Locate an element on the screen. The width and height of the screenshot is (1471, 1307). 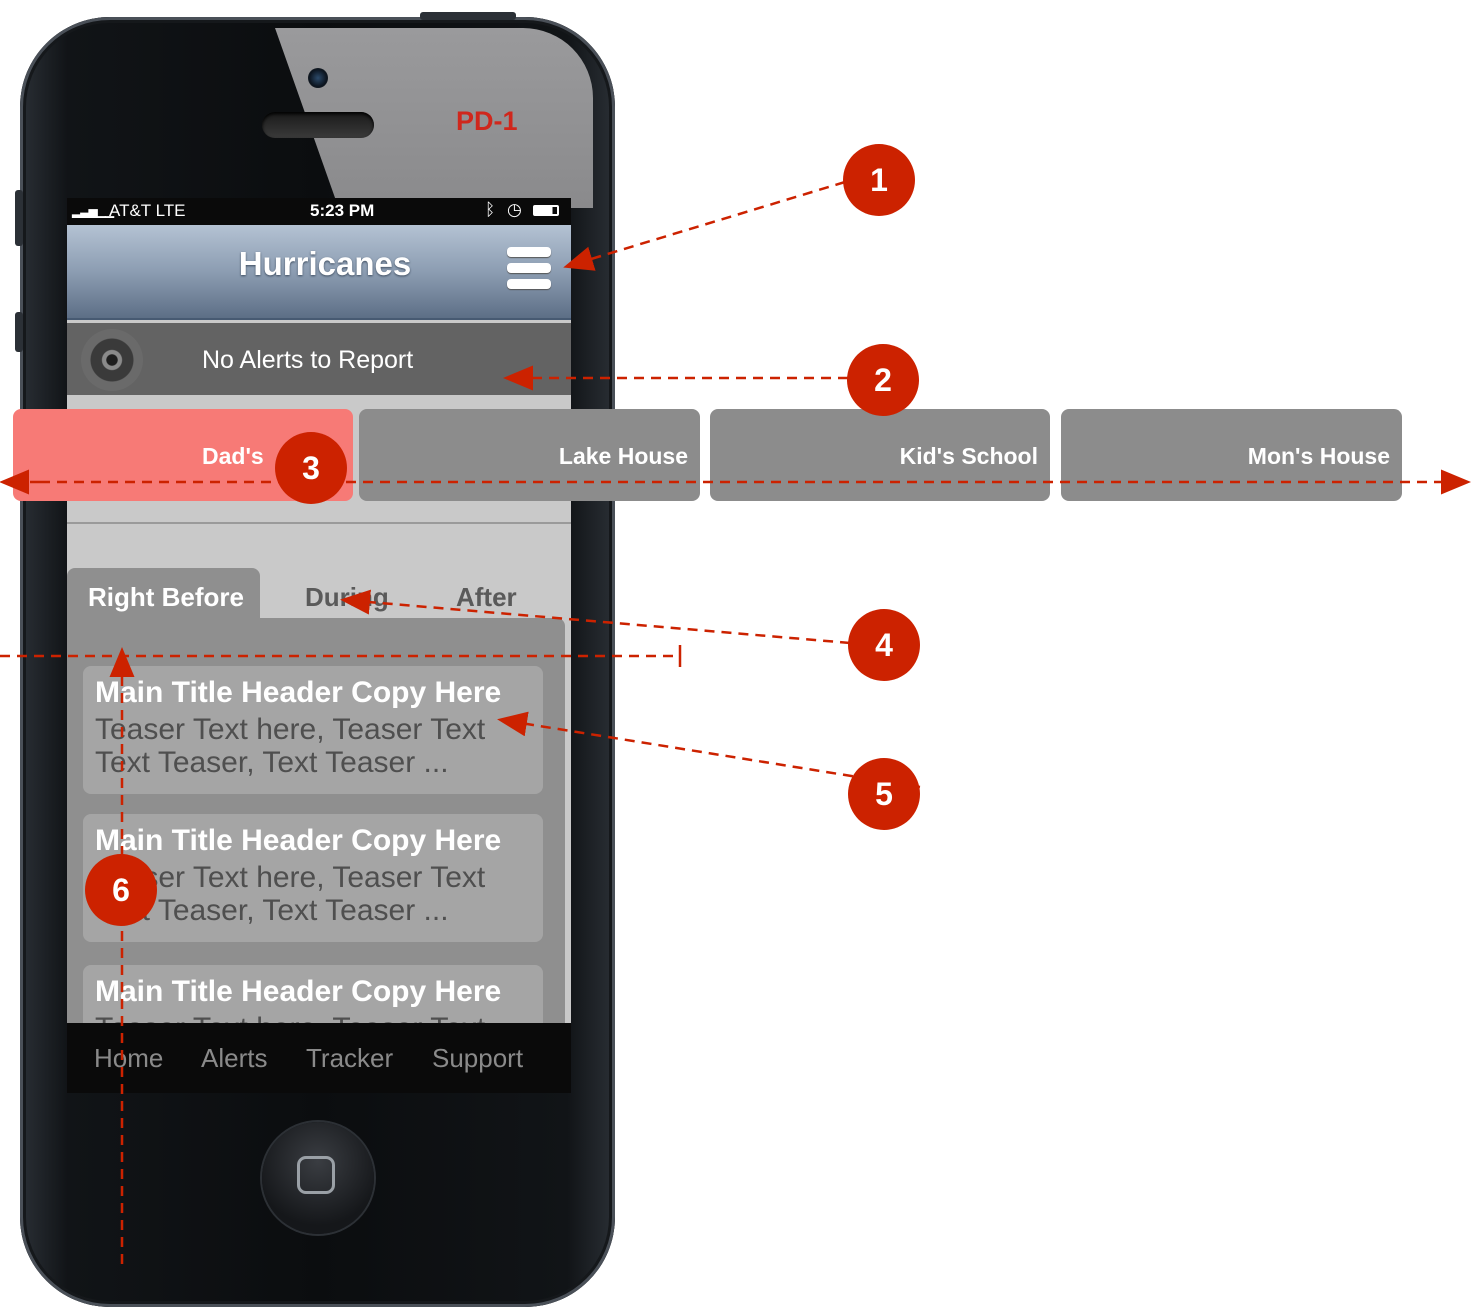
annotation-badge-5: 5 is located at coordinates (884, 794).